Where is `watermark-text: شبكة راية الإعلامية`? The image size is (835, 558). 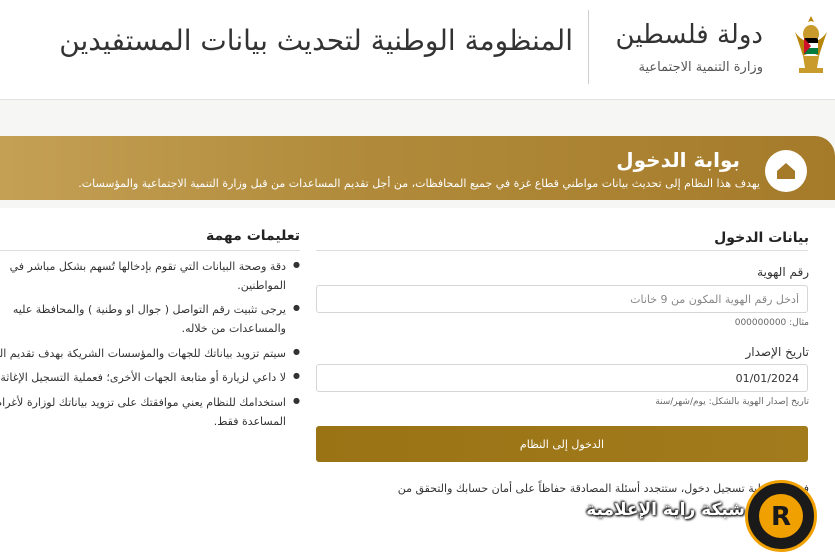
watermark-text: شبكة راية الإعلامية is located at coordinates (665, 510).